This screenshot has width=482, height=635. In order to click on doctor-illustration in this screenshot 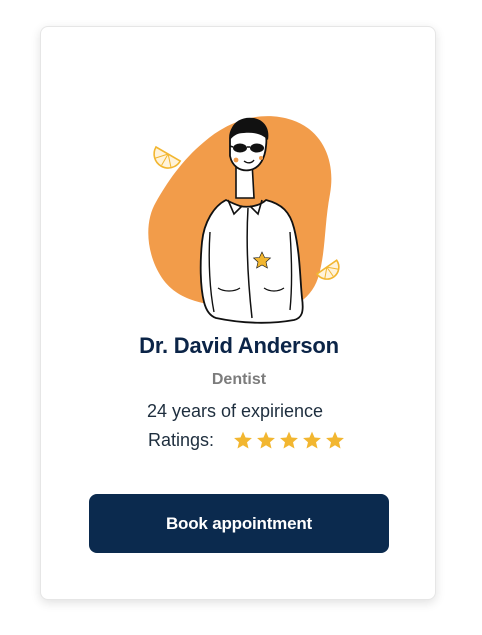, I will do `click(244, 220)`.